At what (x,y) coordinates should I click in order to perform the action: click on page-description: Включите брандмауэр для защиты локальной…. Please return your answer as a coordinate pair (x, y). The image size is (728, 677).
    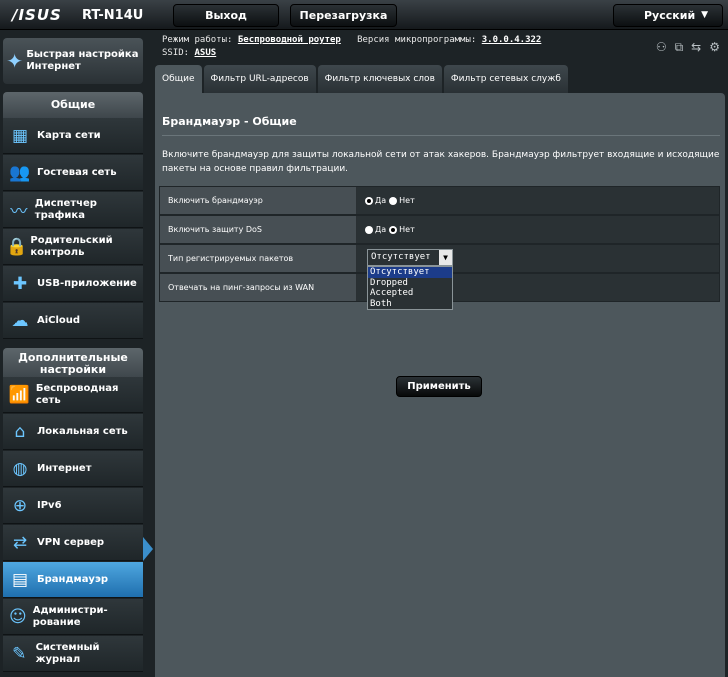
    Looking at the image, I should click on (441, 162).